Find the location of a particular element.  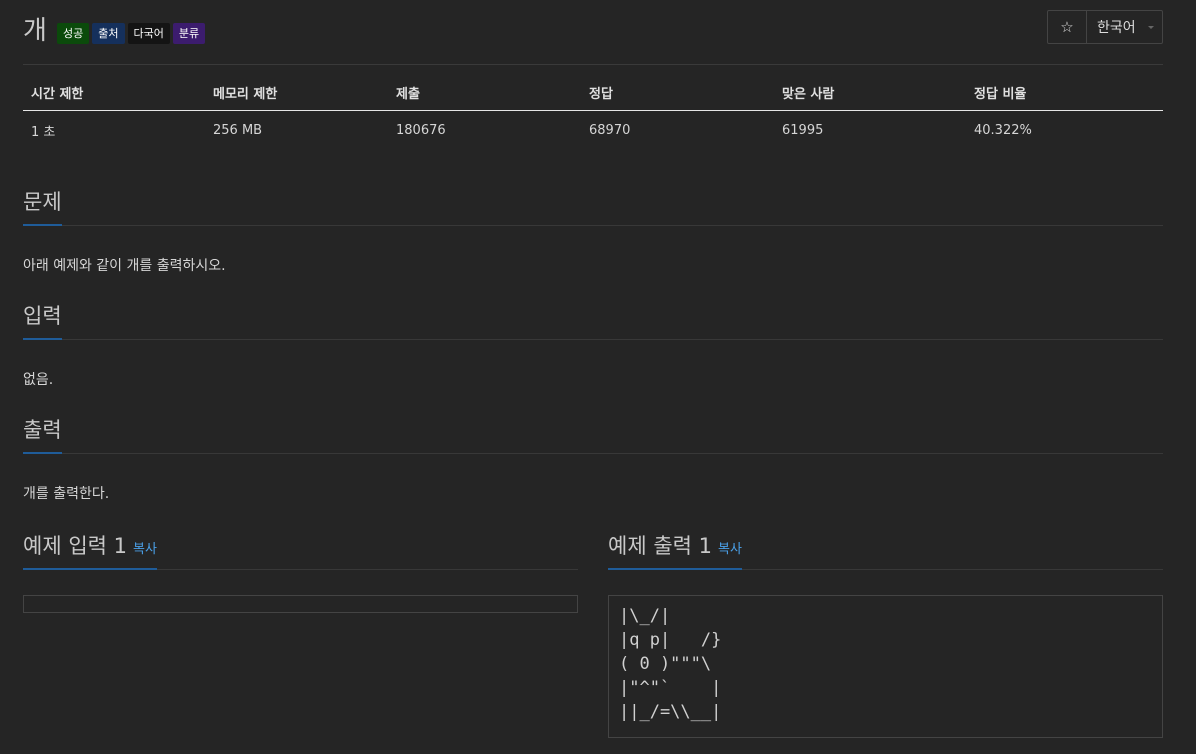

badge-success: 성공 is located at coordinates (73, 33).